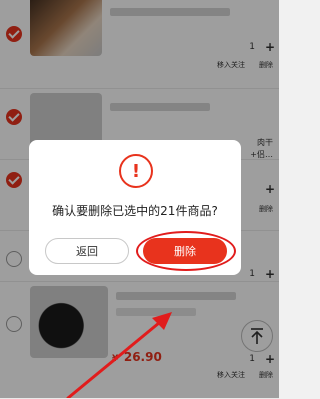  Describe the element at coordinates (136, 171) in the screenshot. I see `alert-icon: !` at that location.